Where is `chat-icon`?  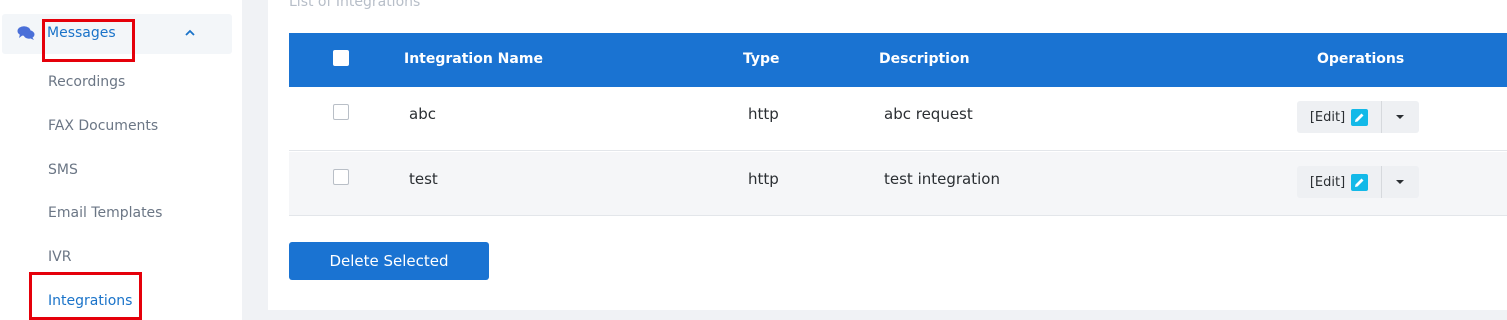
chat-icon is located at coordinates (26, 33).